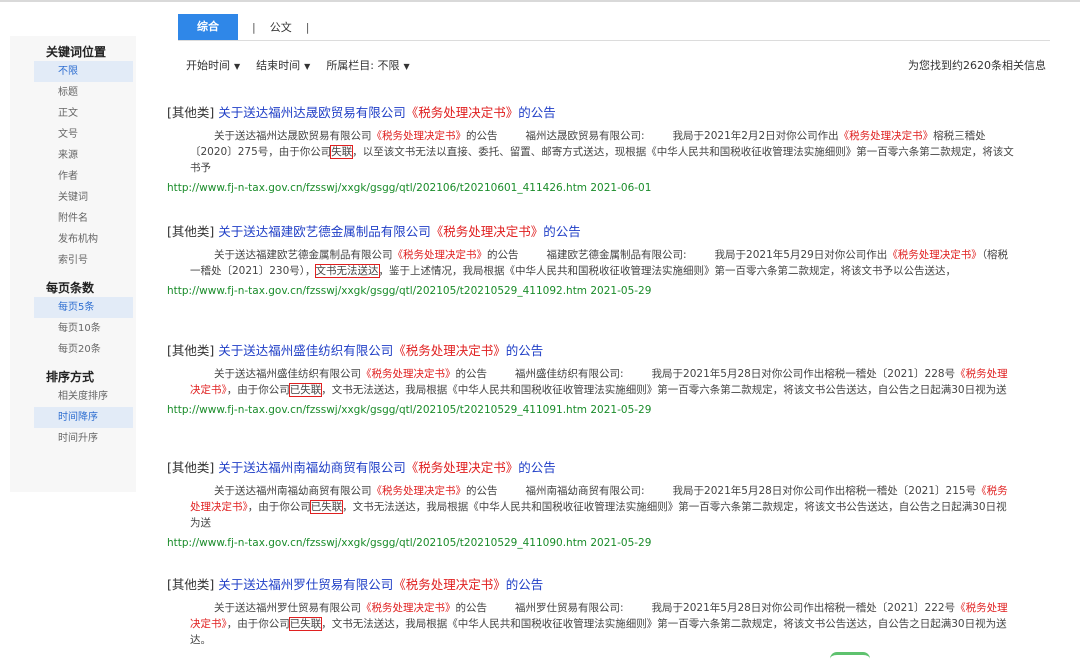 Image resolution: width=1080 pixels, height=659 pixels. Describe the element at coordinates (850, 655) in the screenshot. I see `watermark-arc` at that location.